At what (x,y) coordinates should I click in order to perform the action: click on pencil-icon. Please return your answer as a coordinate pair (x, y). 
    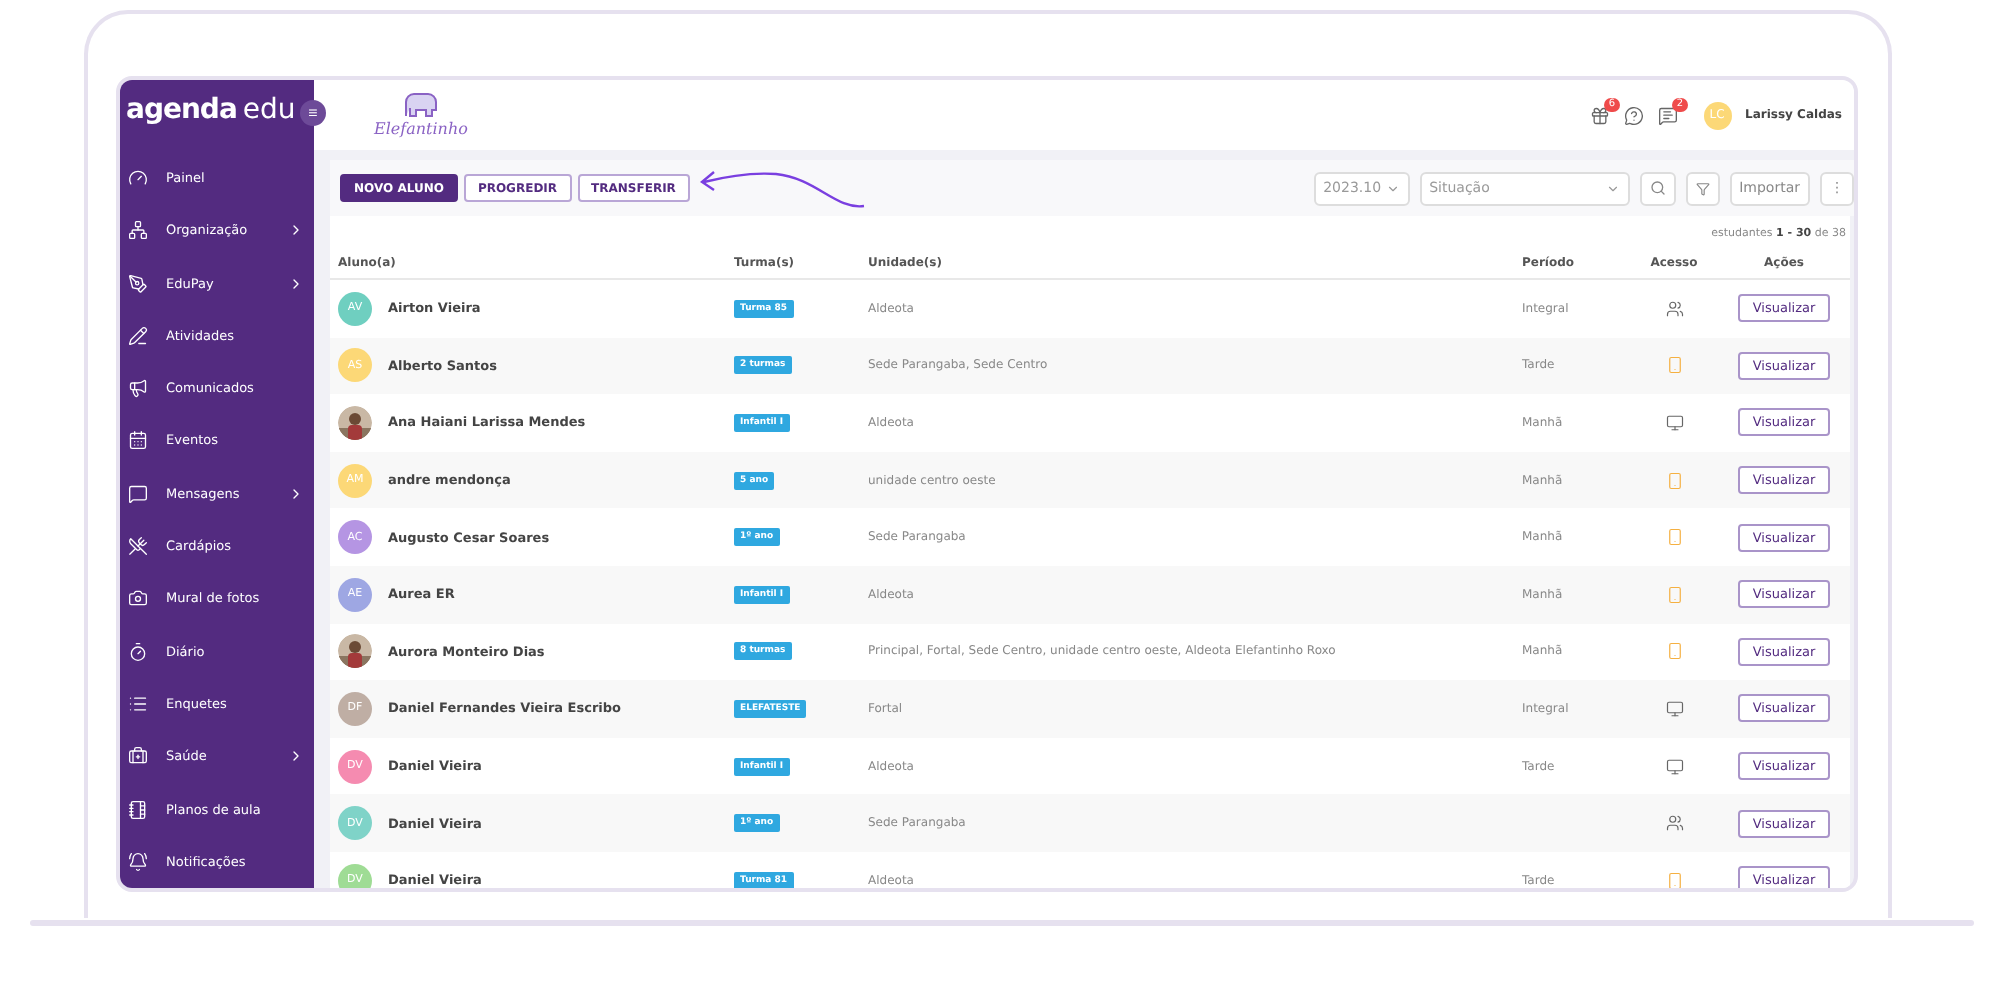
    Looking at the image, I should click on (138, 335).